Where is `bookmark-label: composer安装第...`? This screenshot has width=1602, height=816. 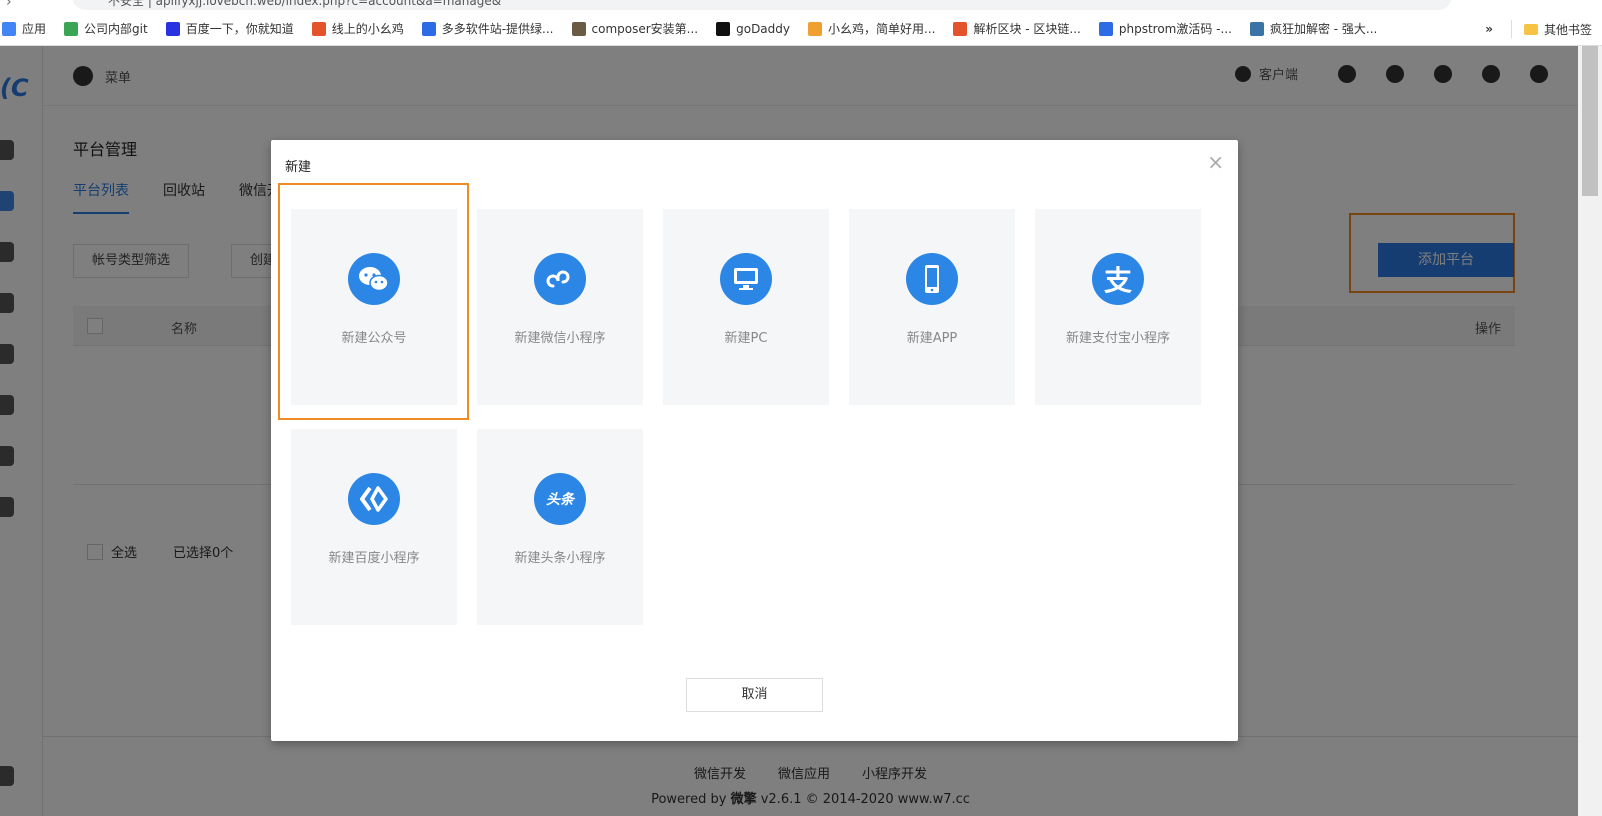
bookmark-label: composer安装第... is located at coordinates (645, 29).